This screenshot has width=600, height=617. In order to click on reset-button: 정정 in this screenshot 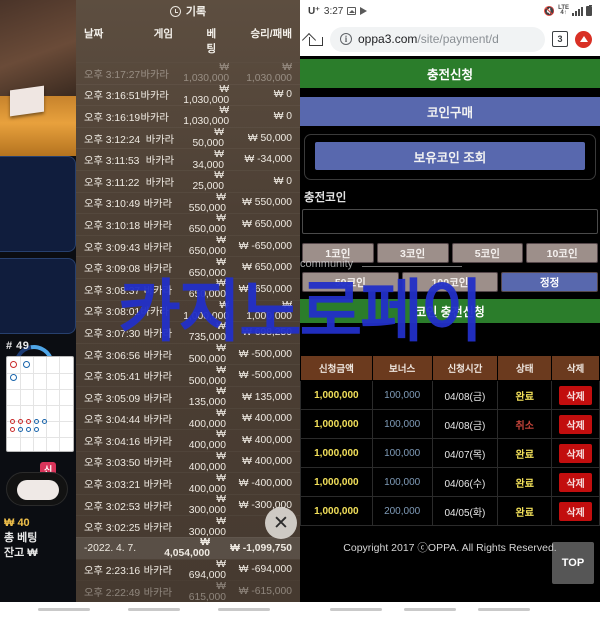, I will do `click(550, 282)`.